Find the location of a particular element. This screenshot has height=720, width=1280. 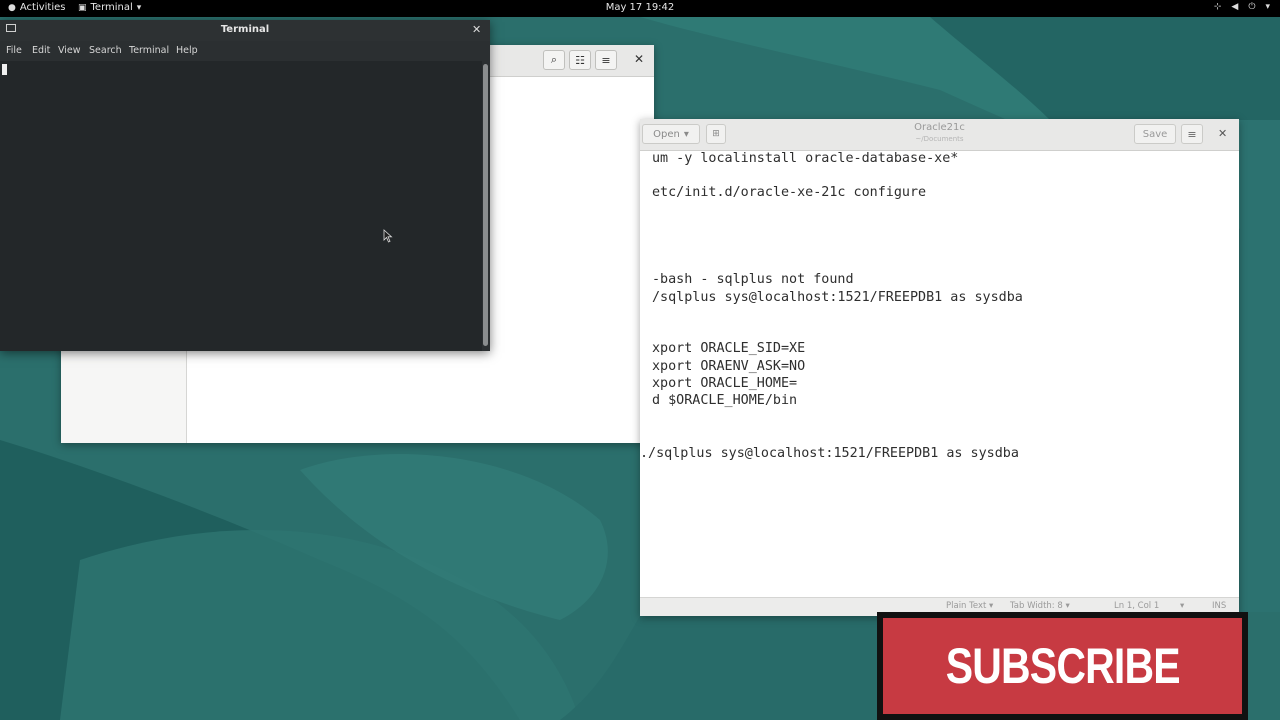

search-icon: ⌕ is located at coordinates (554, 59).